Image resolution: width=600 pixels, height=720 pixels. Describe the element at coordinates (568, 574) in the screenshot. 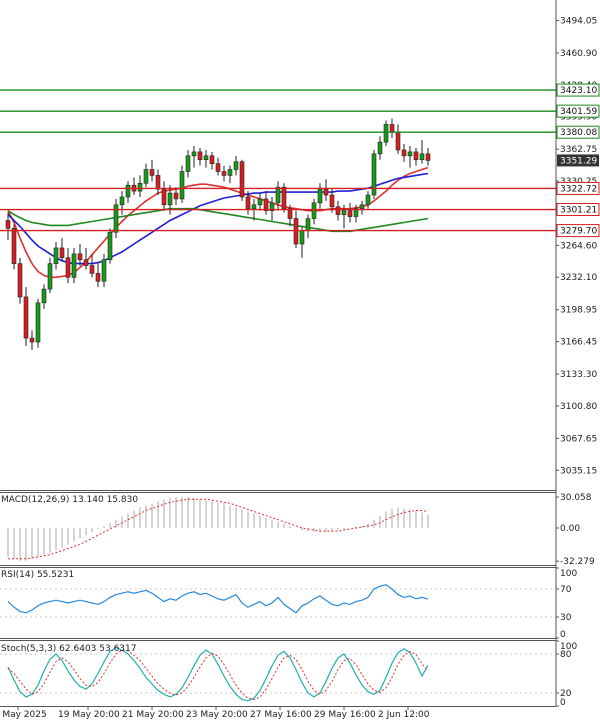

I see `rsi-tick-label: 100` at that location.